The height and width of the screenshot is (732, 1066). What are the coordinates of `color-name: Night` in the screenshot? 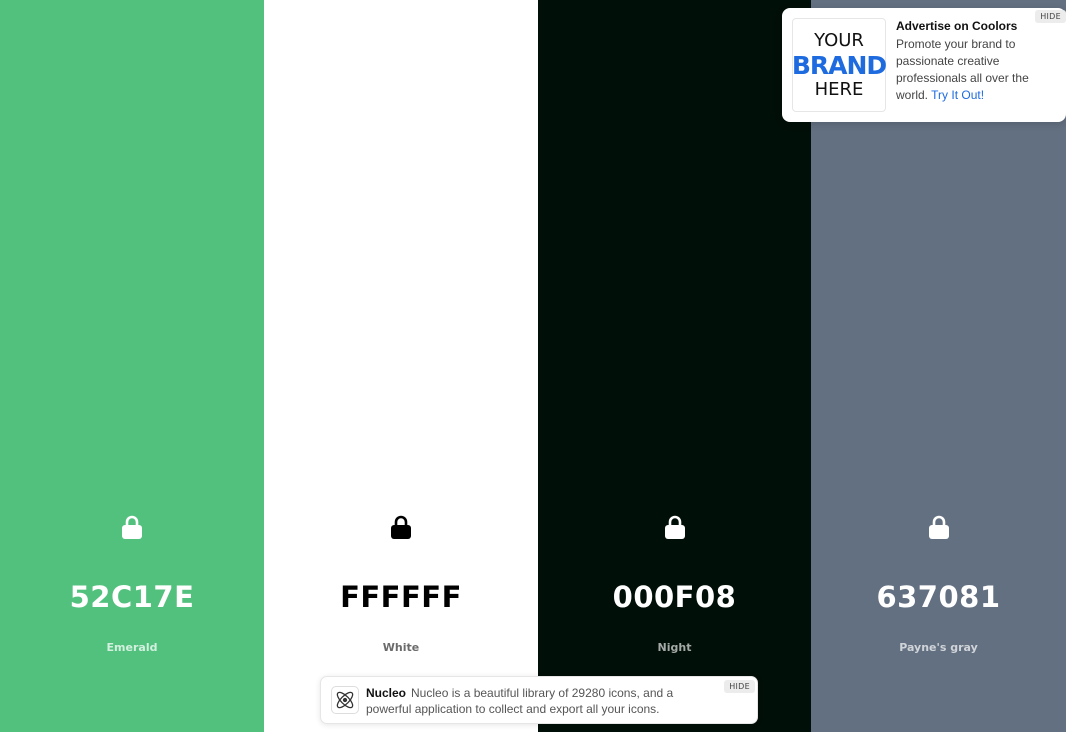 It's located at (674, 647).